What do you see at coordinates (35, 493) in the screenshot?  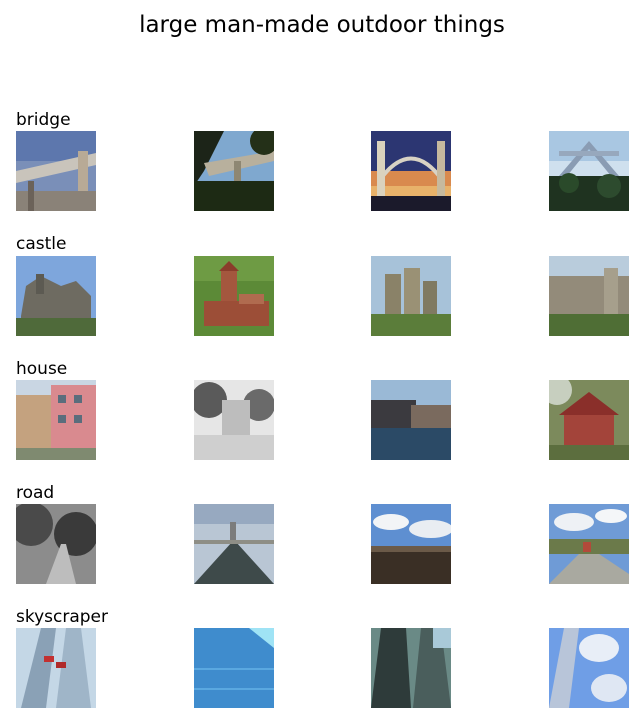 I see `row-label-road: road` at bounding box center [35, 493].